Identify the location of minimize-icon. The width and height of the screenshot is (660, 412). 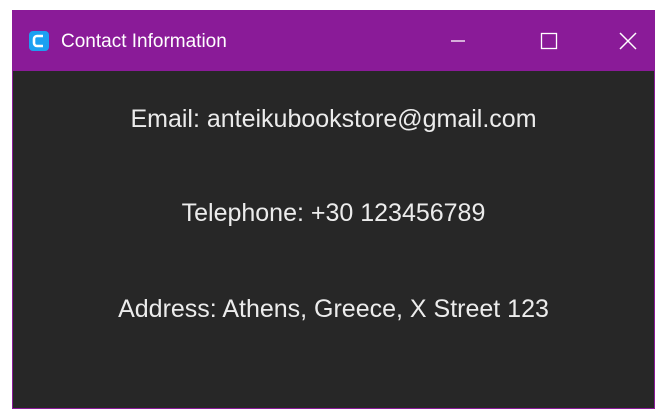
(458, 41).